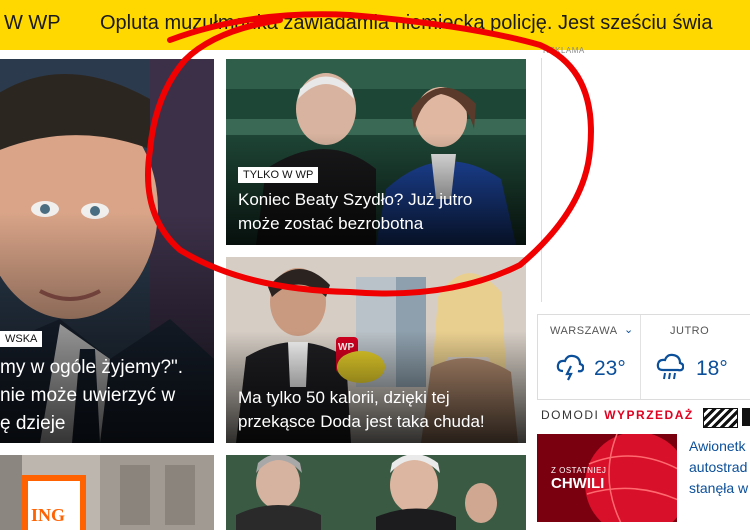  Describe the element at coordinates (92, 367) in the screenshot. I see `headline-line: my w ogóle żyjemy?".` at that location.